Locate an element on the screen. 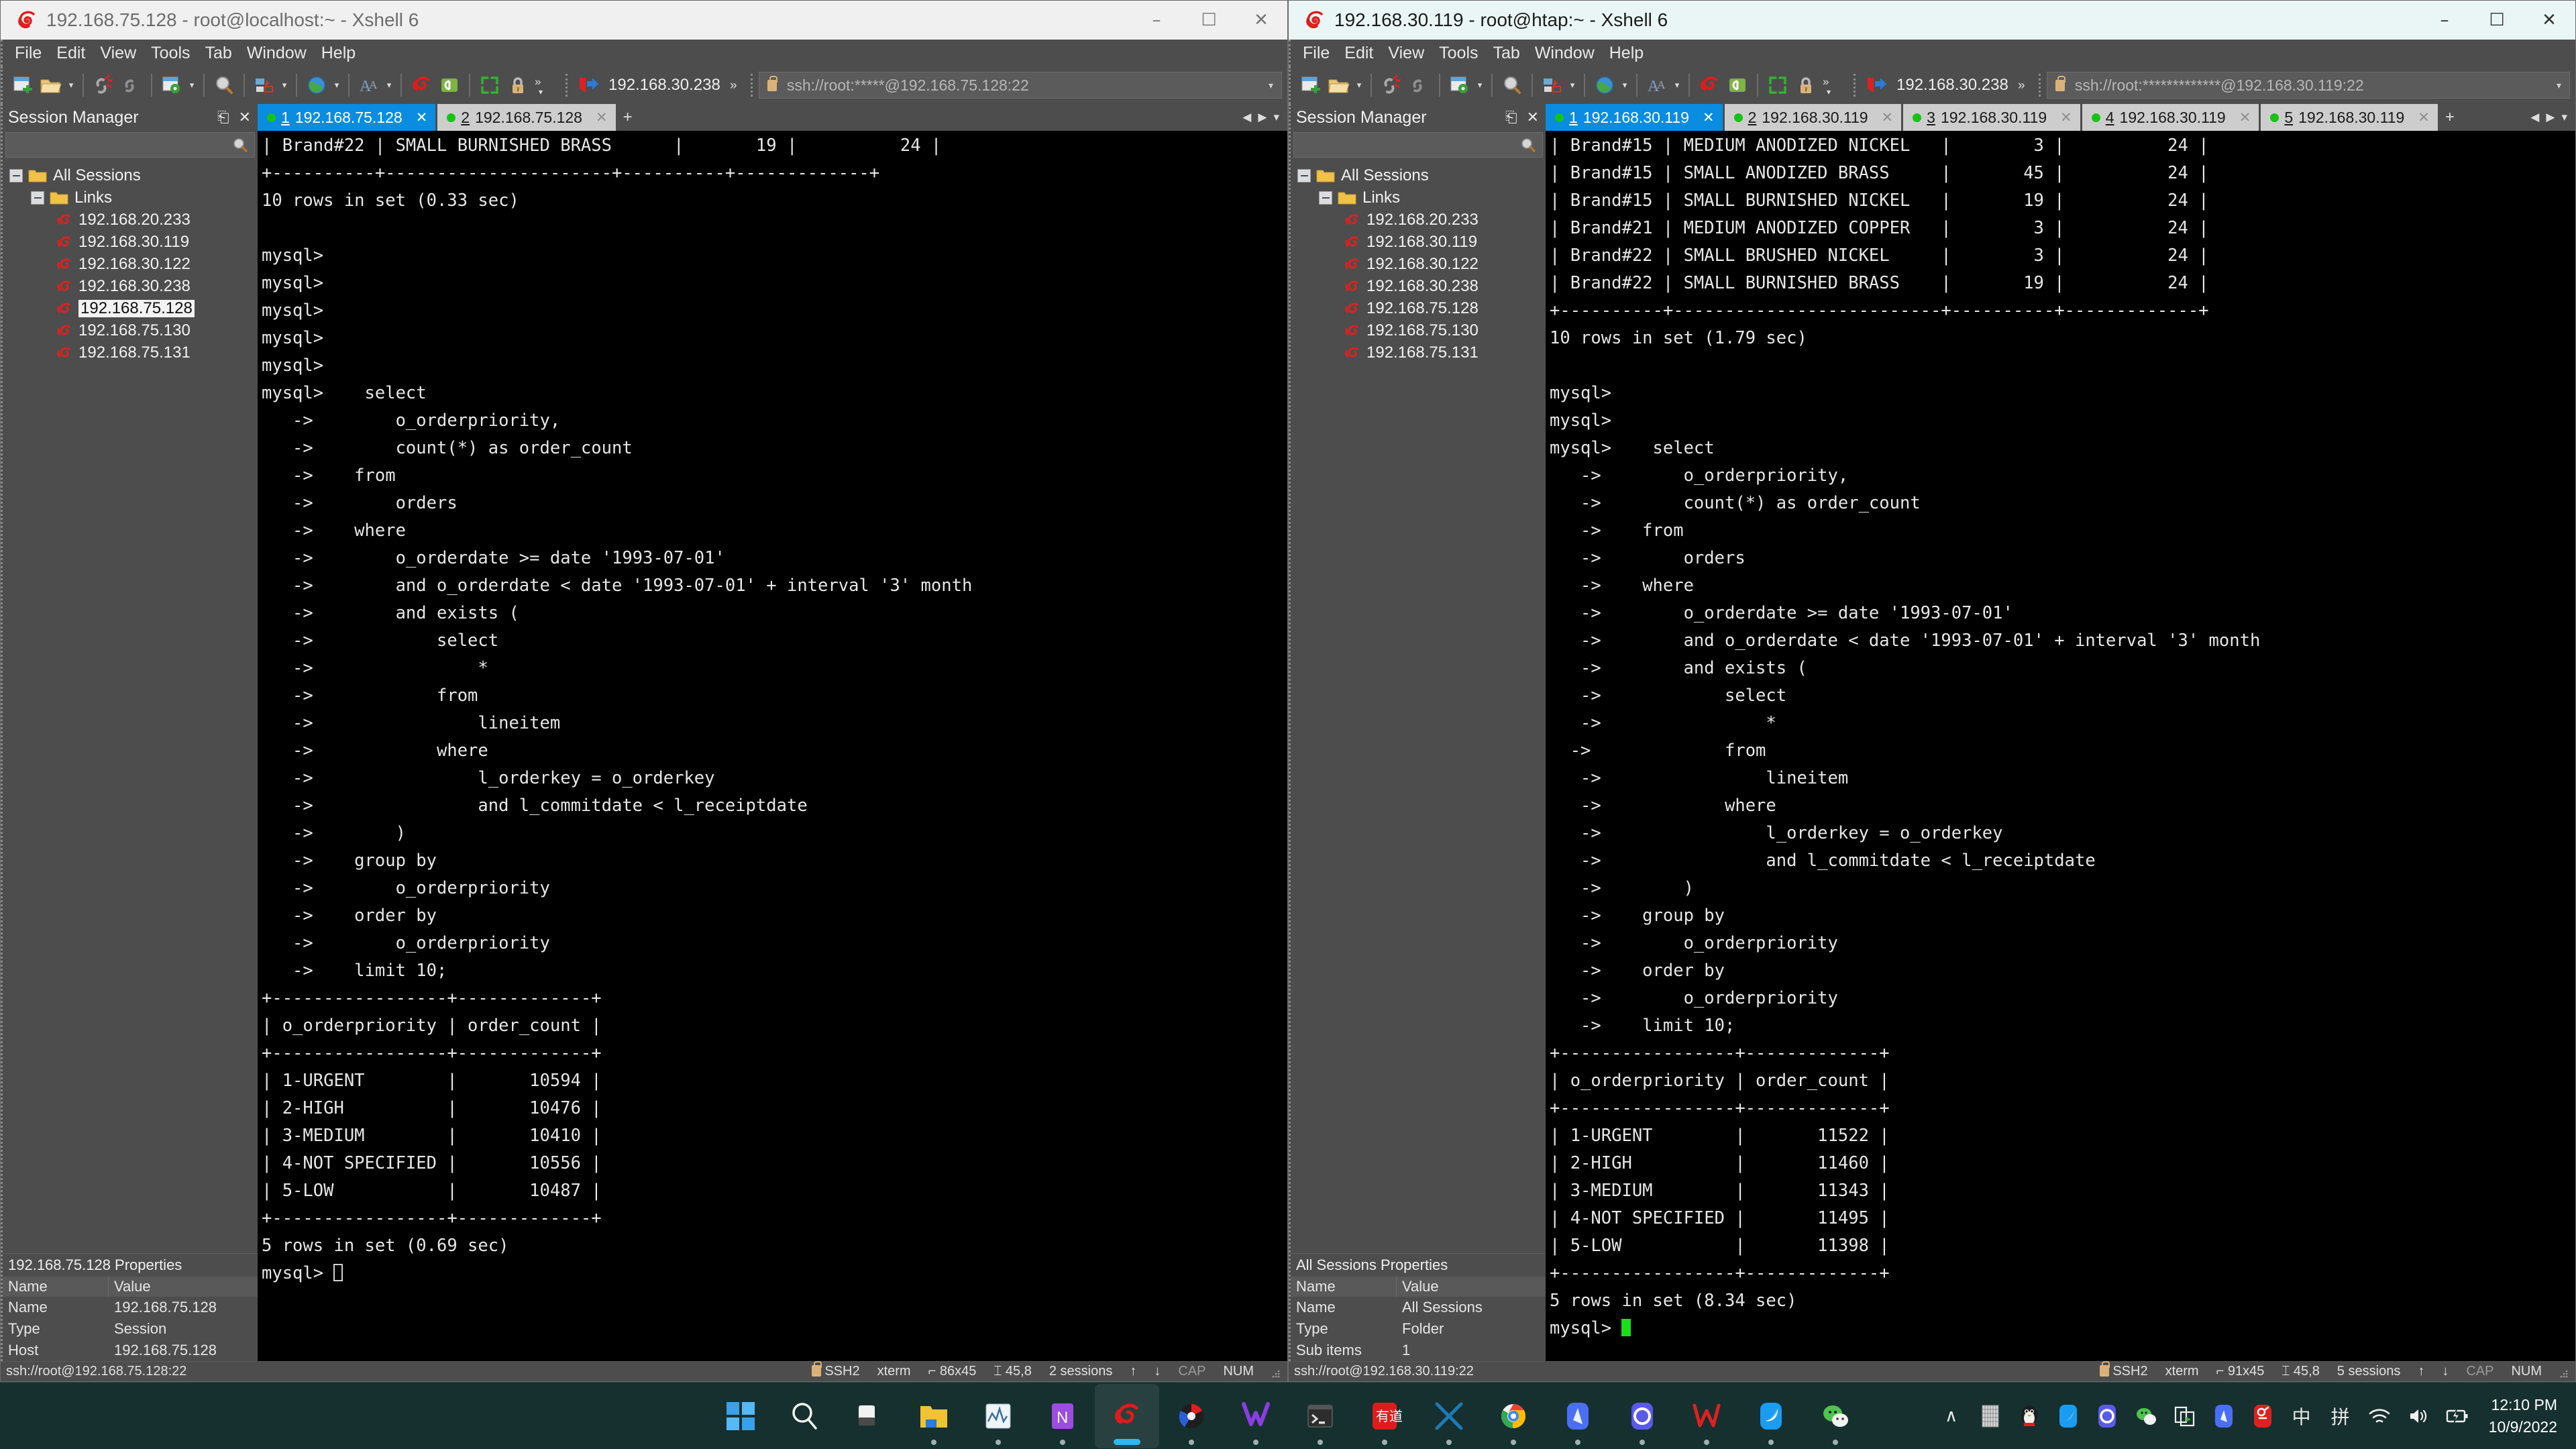 The width and height of the screenshot is (2576, 1449). vmware-button is located at coordinates (1256, 1416).